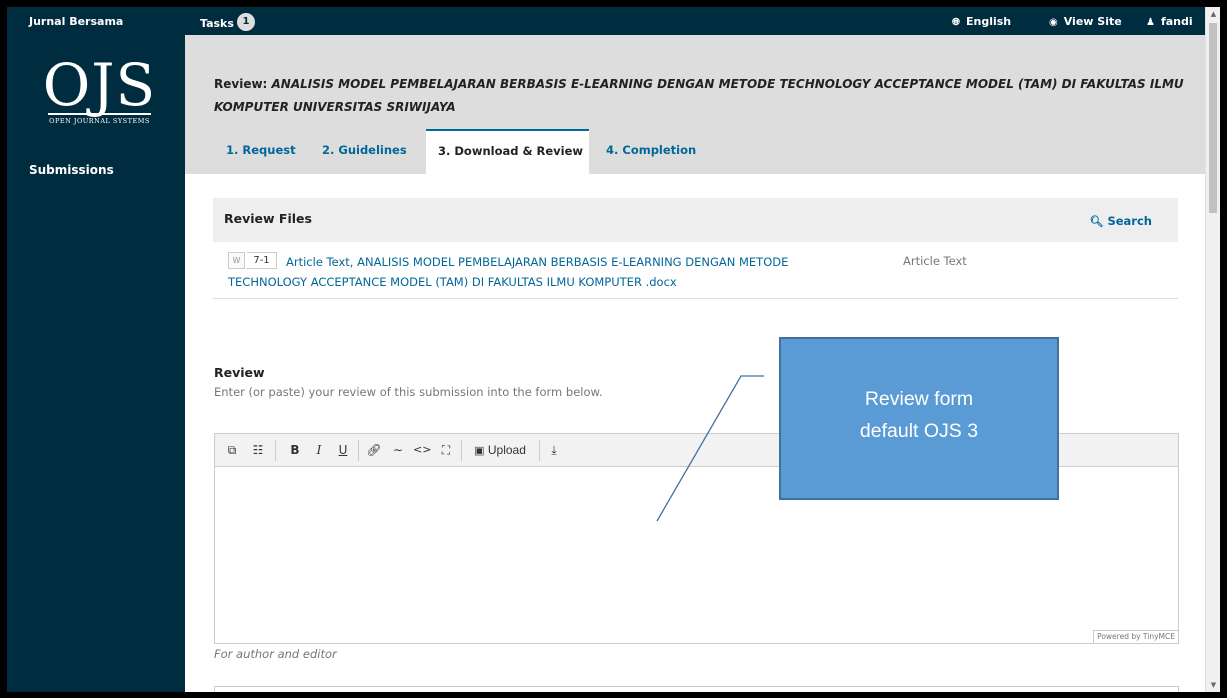 The image size is (1227, 698). What do you see at coordinates (1212, 349) in the screenshot?
I see `scrollbar: ▲ ▼` at bounding box center [1212, 349].